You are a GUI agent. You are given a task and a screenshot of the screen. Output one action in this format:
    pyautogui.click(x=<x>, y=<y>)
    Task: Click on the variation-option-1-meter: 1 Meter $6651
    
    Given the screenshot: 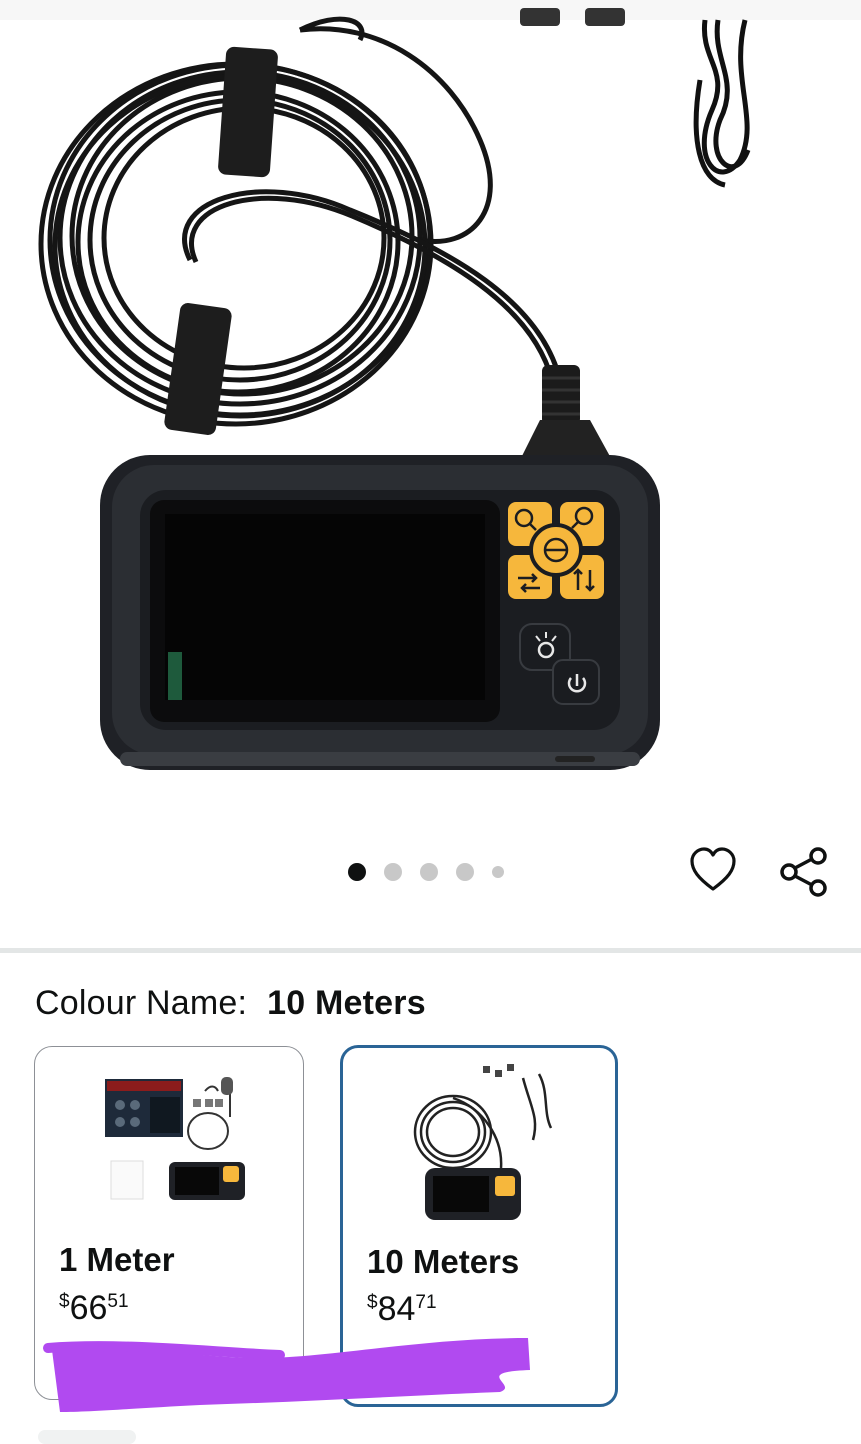 What is the action you would take?
    pyautogui.click(x=169, y=1223)
    